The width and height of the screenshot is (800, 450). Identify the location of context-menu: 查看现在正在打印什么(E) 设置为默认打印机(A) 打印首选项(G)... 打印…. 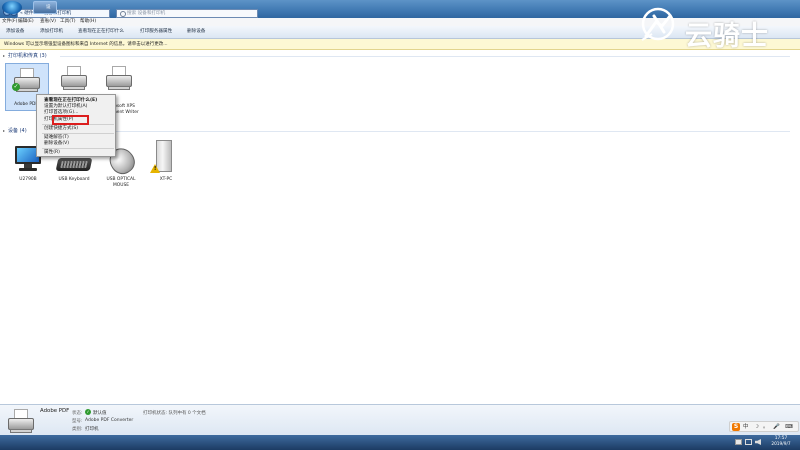
(76, 125).